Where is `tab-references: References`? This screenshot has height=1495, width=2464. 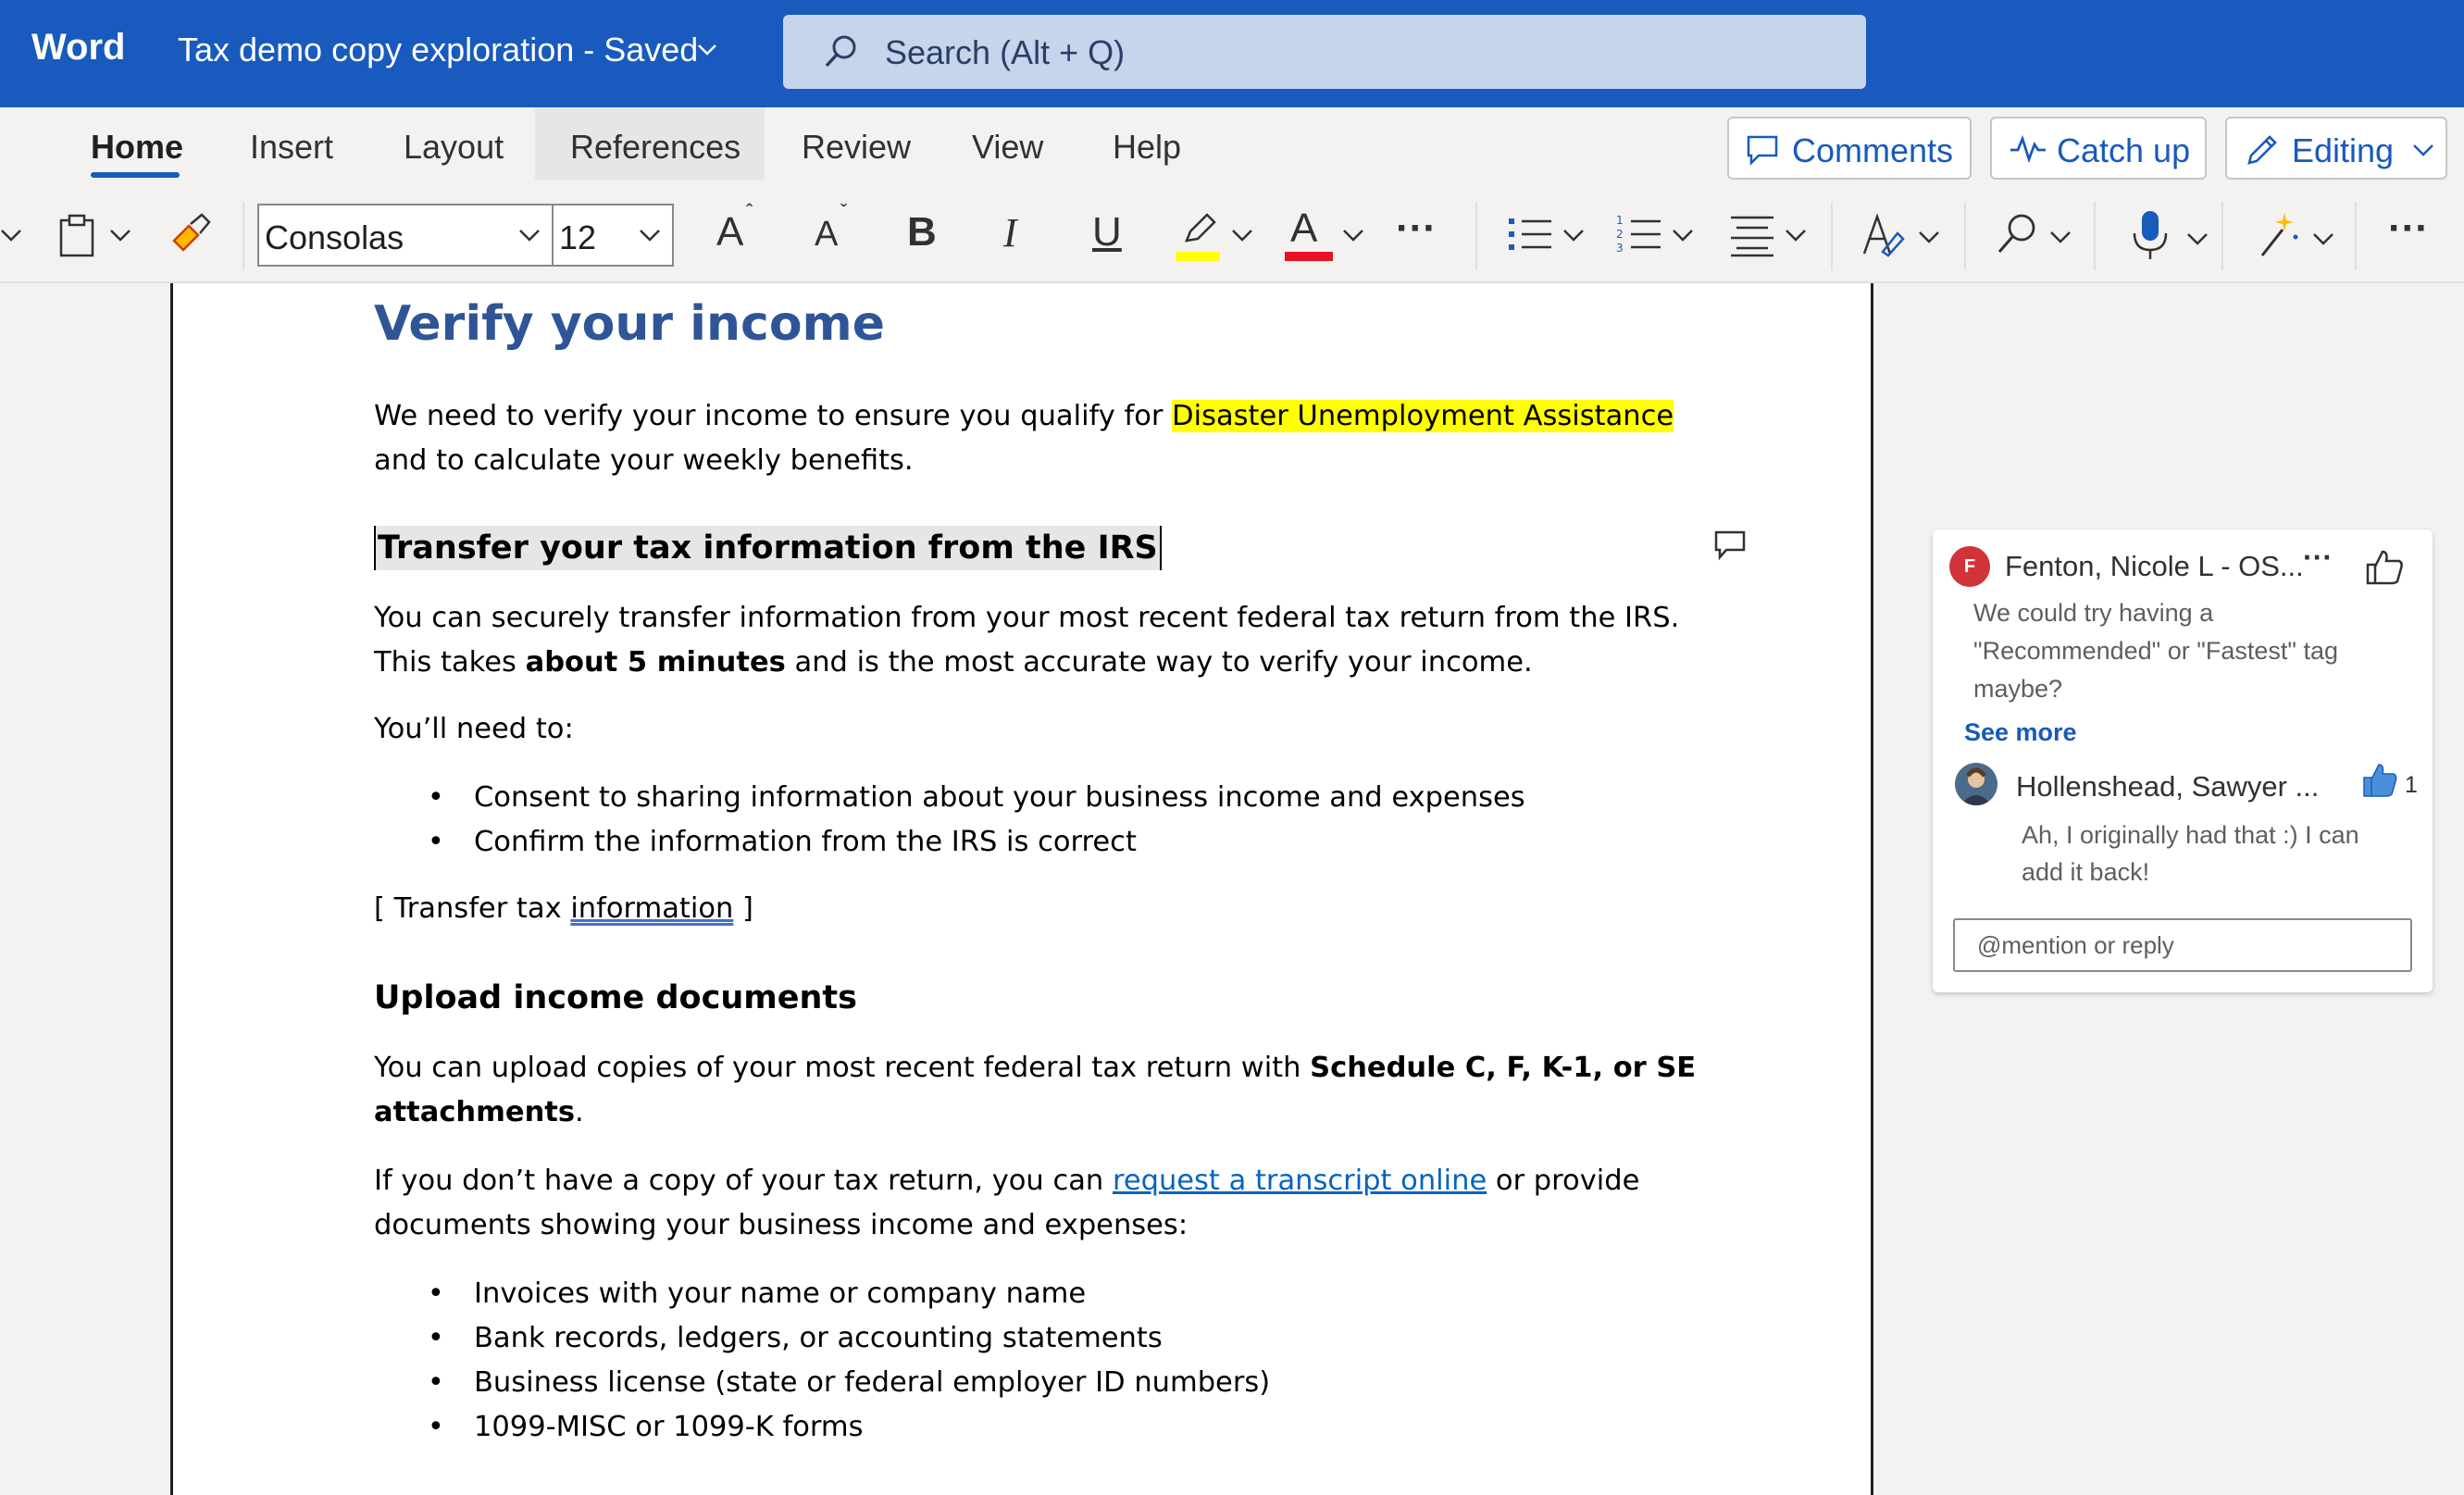
tab-references: References is located at coordinates (655, 147).